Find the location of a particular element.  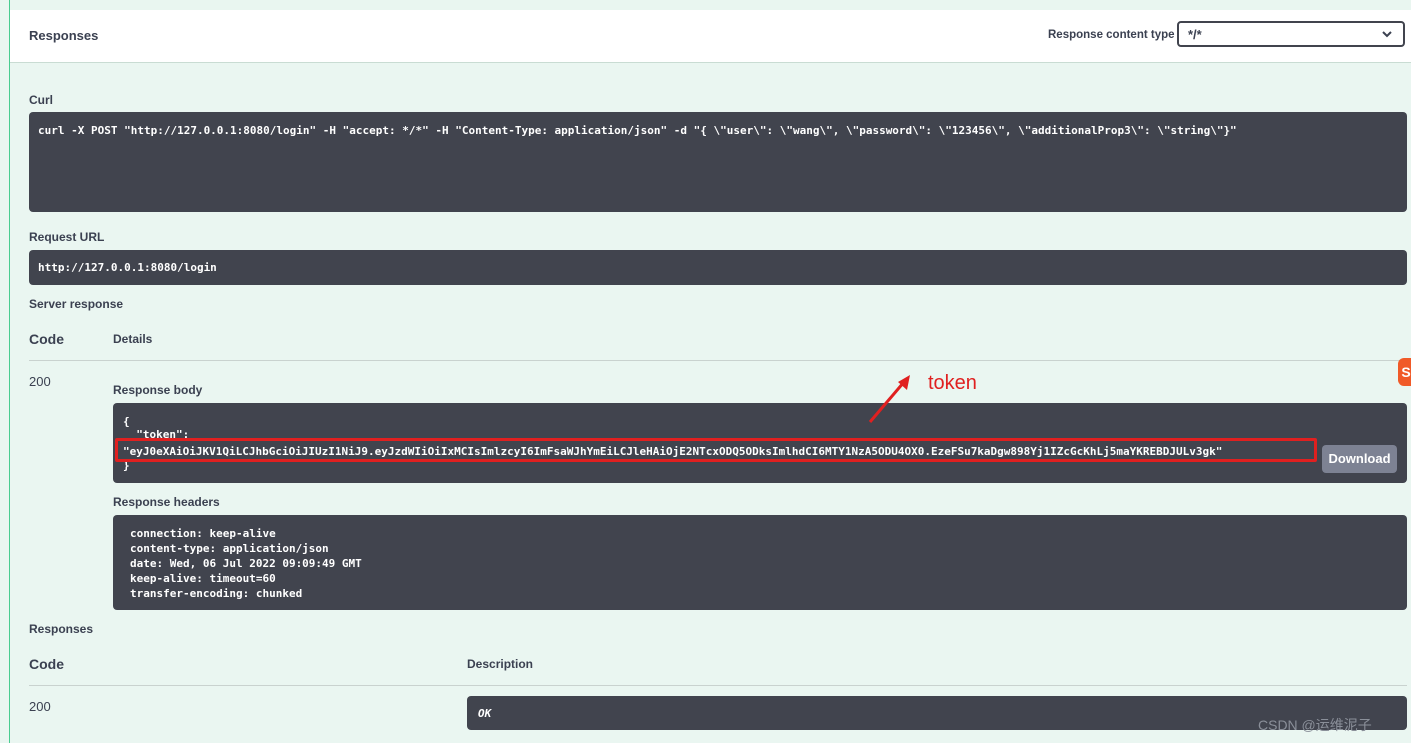

content-type-select: */* is located at coordinates (1291, 34).